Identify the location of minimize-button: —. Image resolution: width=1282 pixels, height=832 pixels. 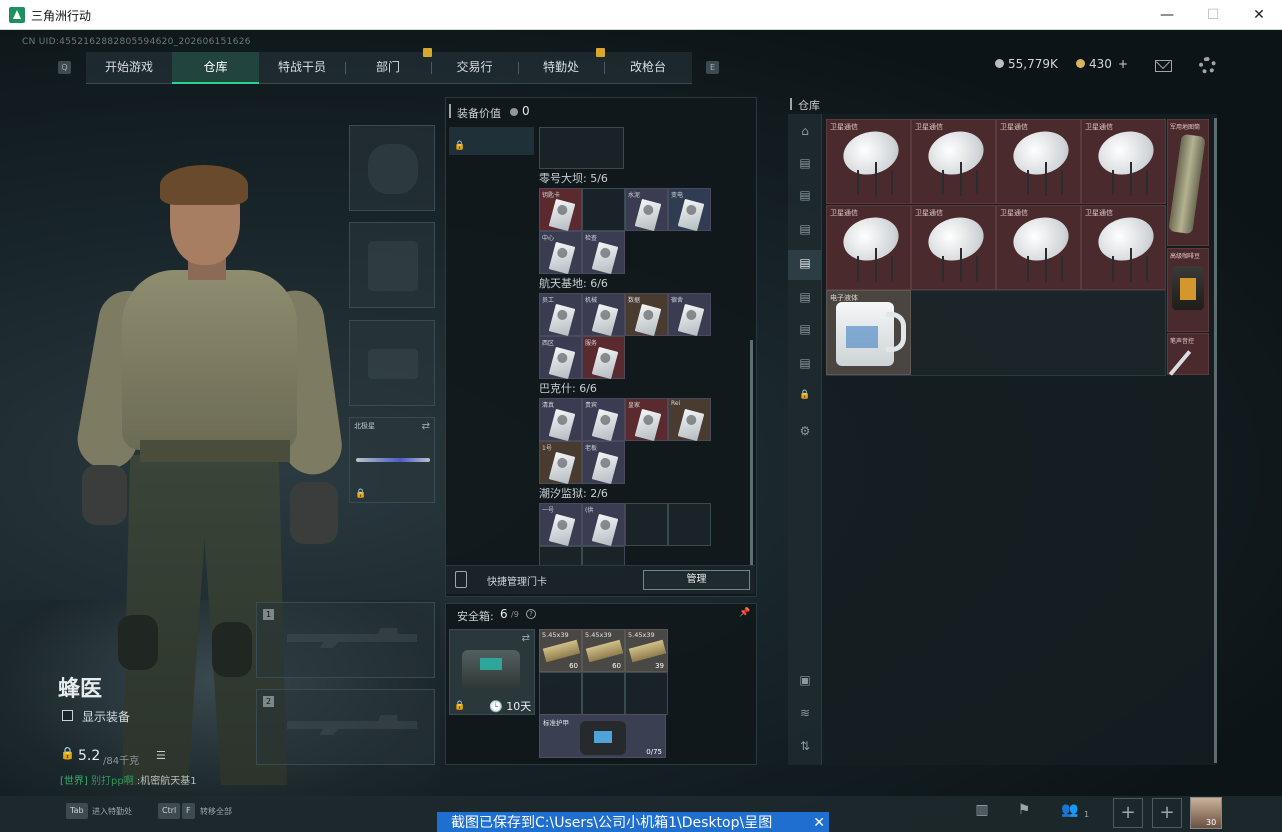
(1167, 15).